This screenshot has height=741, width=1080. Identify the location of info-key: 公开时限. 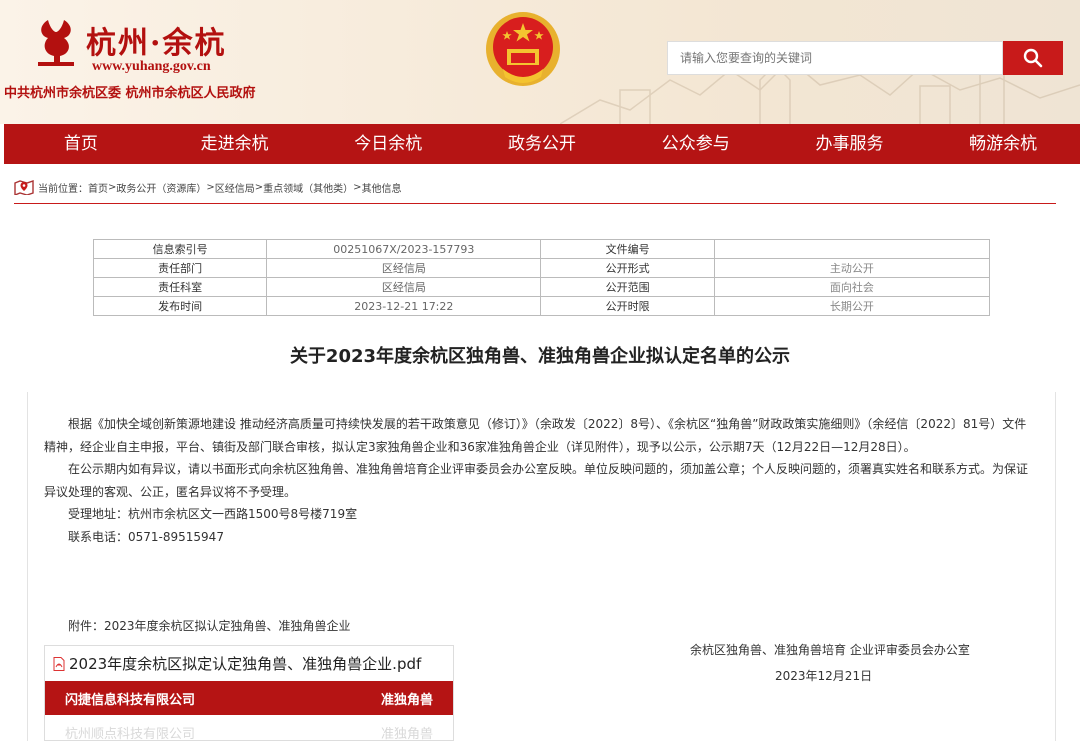
(627, 306).